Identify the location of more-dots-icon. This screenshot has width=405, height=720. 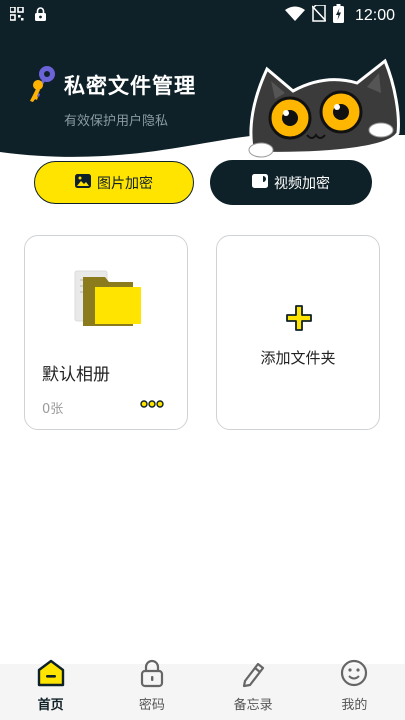
(152, 404).